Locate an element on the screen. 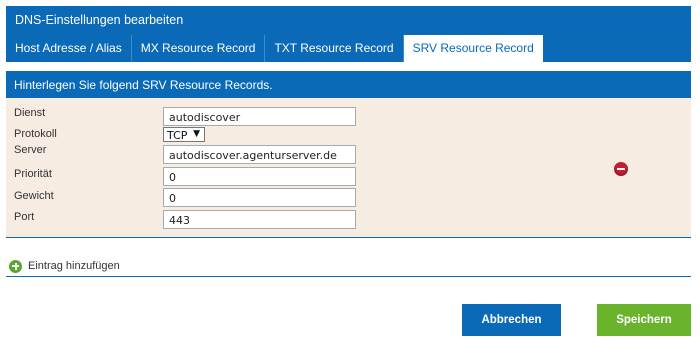 This screenshot has height=342, width=700. prioritaet-input: 0 is located at coordinates (259, 176).